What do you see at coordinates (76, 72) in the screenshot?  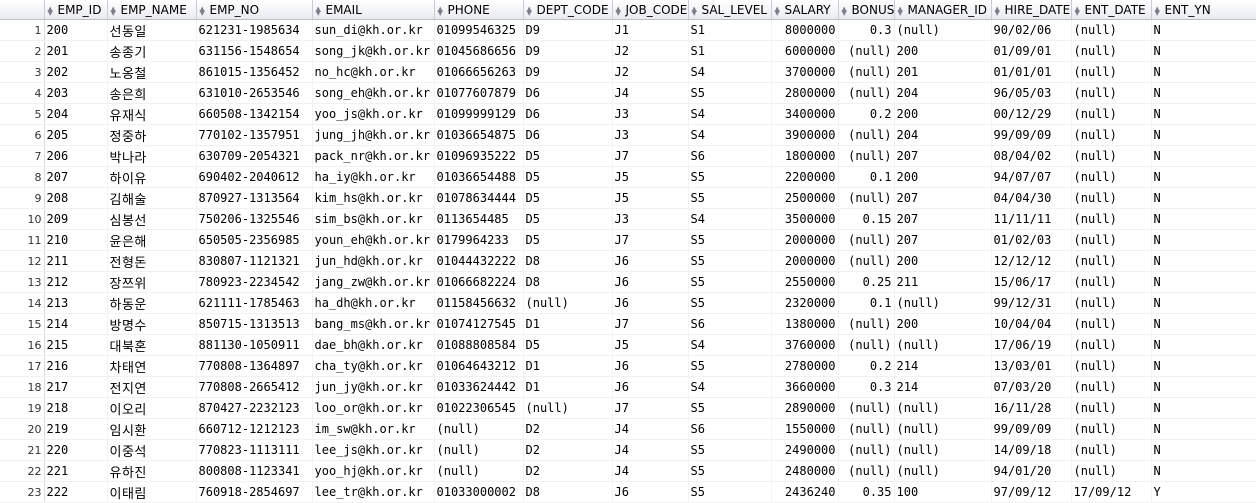 I see `cell-emp-id: 202` at bounding box center [76, 72].